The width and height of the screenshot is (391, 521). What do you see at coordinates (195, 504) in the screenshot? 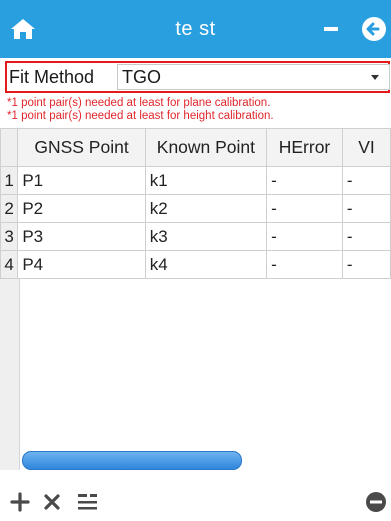
I see `bottom-toolbar` at bounding box center [195, 504].